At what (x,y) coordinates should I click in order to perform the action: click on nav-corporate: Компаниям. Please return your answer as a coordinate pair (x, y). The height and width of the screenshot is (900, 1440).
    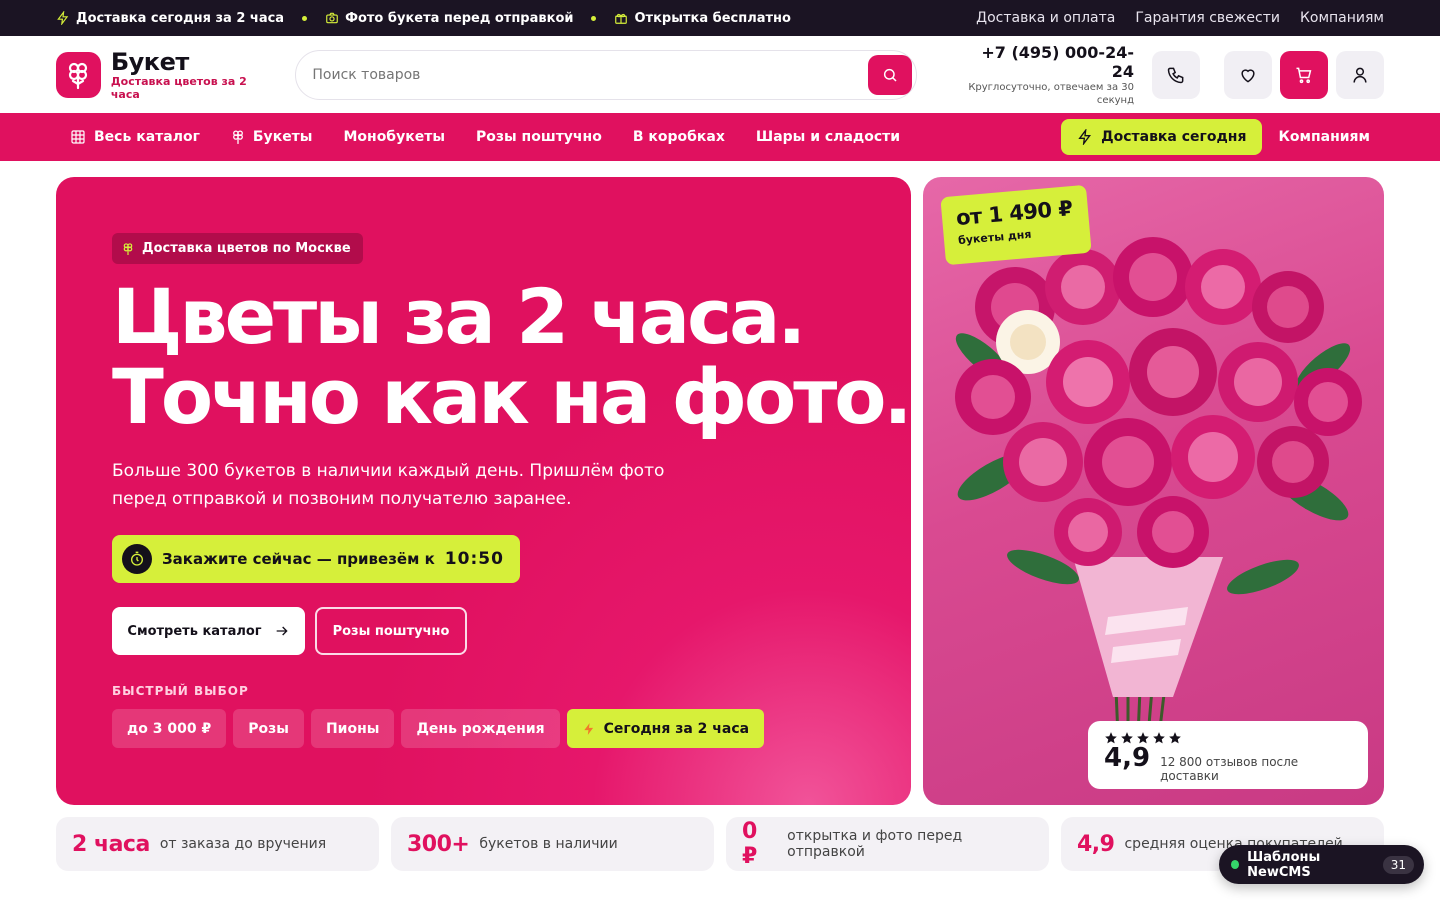
    Looking at the image, I should click on (1324, 137).